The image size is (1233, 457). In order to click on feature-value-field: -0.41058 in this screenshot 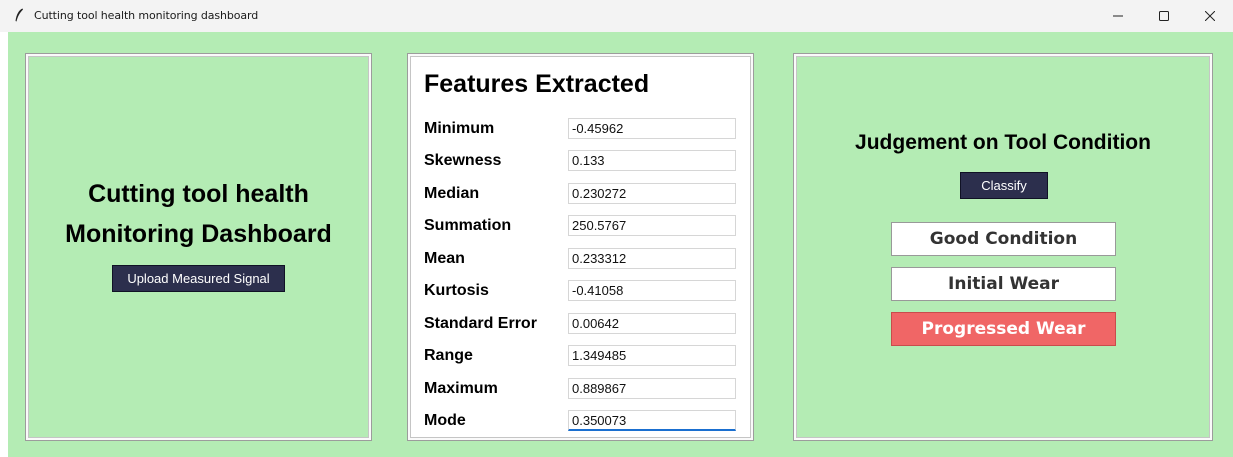, I will do `click(652, 290)`.